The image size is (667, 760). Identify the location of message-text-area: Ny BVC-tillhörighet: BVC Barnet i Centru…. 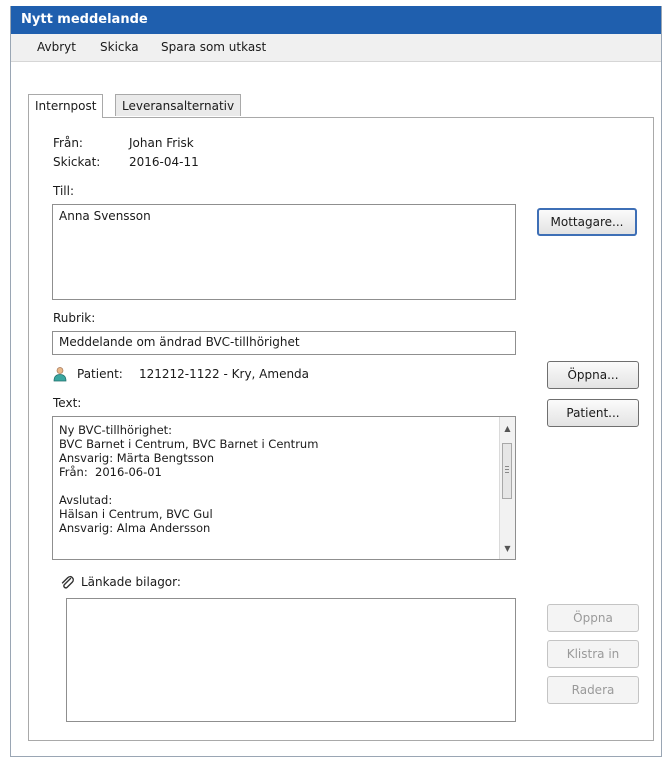
(284, 488).